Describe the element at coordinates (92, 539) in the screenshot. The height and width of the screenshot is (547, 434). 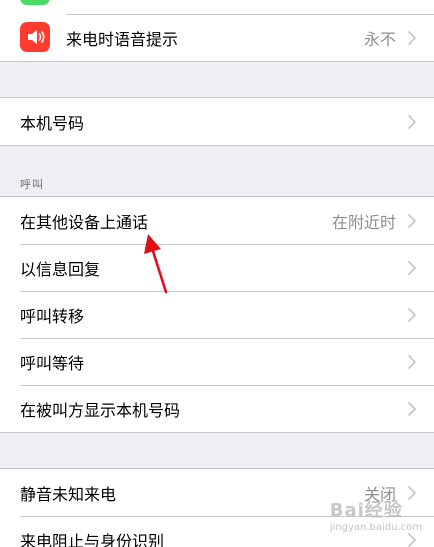
I see `call-blocking-label: 来电阻止与身份识别` at that location.